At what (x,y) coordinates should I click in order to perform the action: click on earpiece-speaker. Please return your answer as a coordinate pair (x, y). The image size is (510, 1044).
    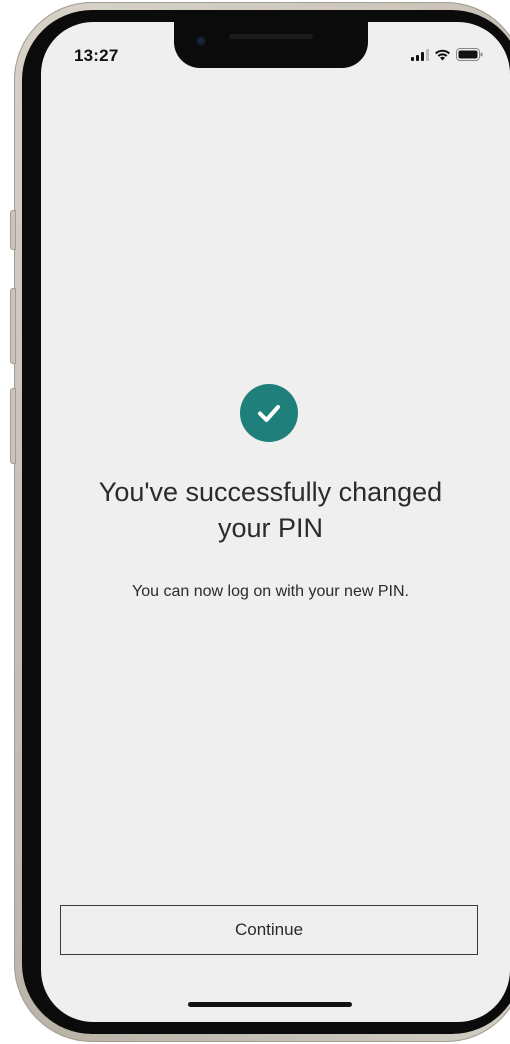
    Looking at the image, I should click on (271, 36).